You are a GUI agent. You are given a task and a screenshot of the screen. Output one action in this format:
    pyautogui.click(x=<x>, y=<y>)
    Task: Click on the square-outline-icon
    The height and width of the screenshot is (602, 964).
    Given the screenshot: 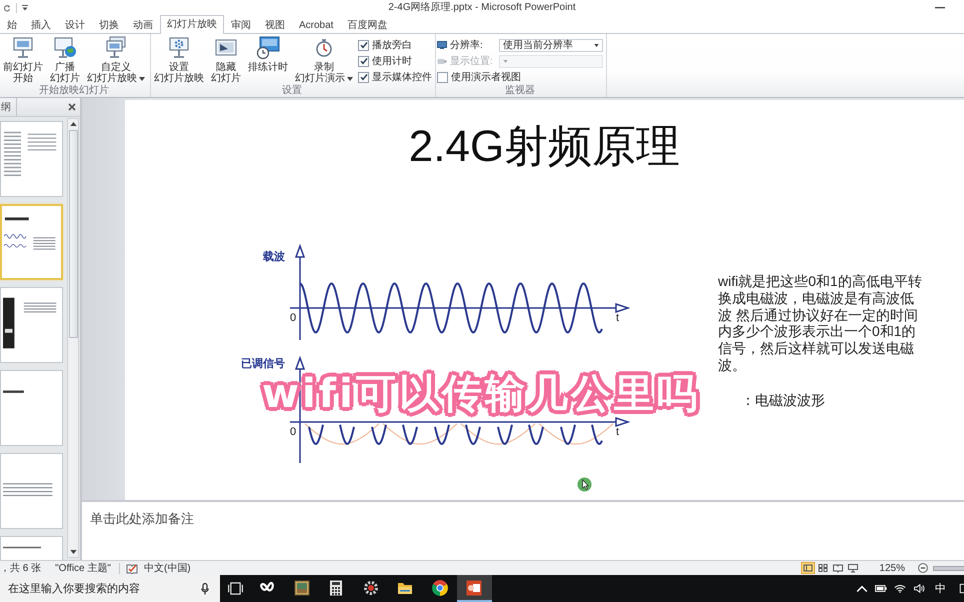 What is the action you would take?
    pyautogui.click(x=961, y=588)
    